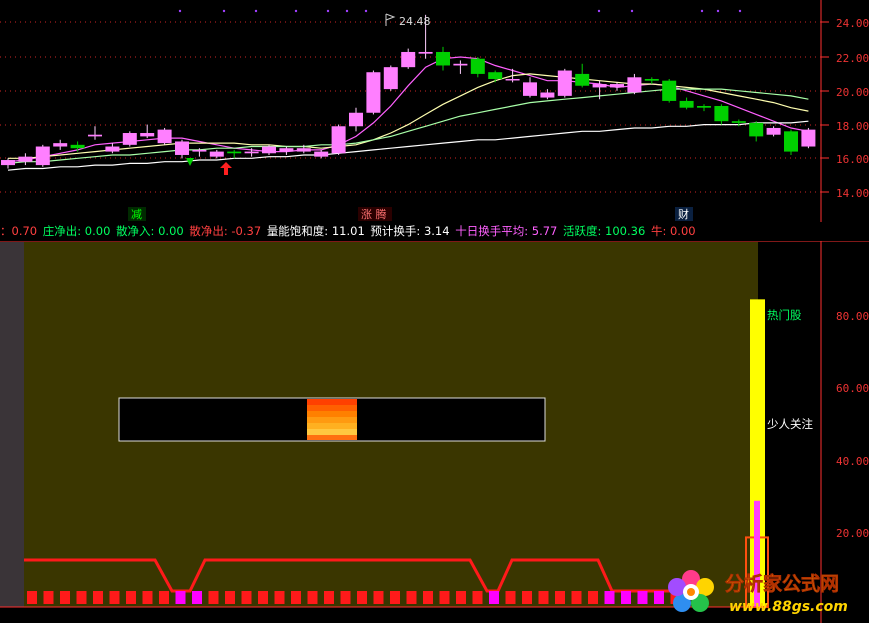 Image resolution: width=869 pixels, height=623 pixels. I want to click on info-item-7: 活跃度: 100.36, so click(606, 231).